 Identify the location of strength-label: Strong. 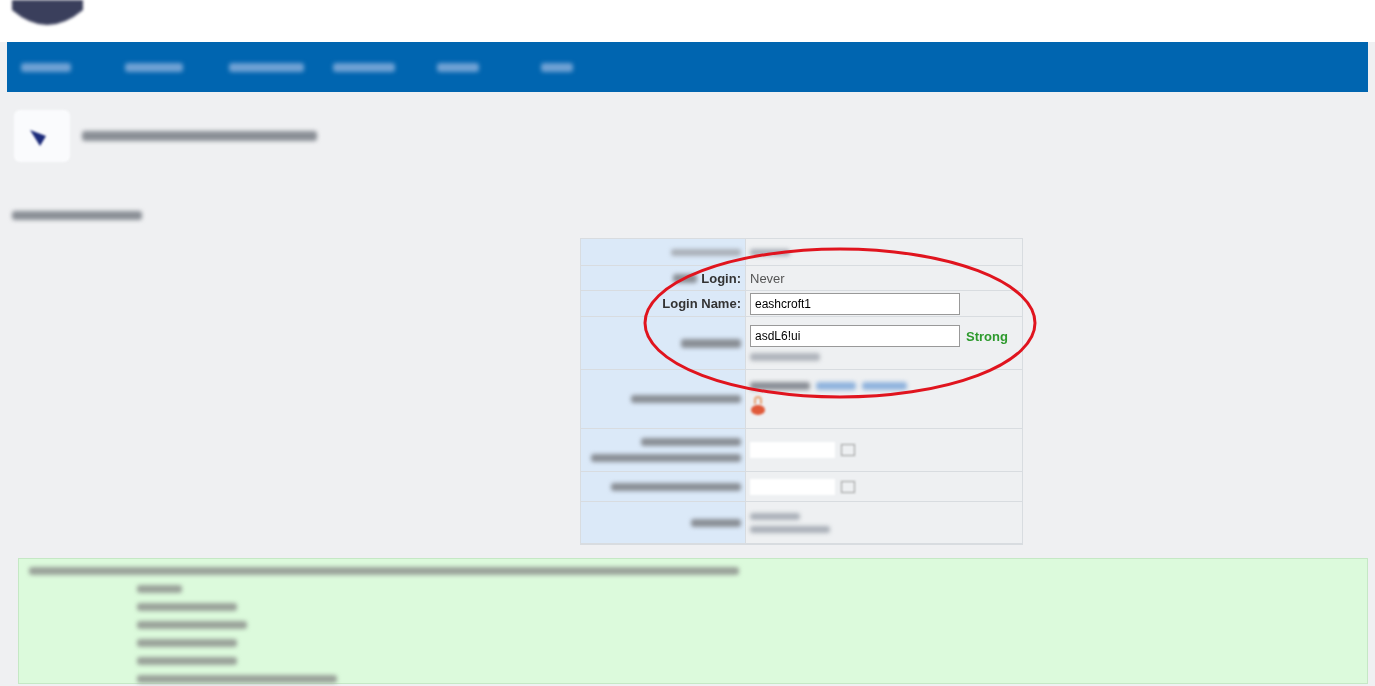
(987, 336).